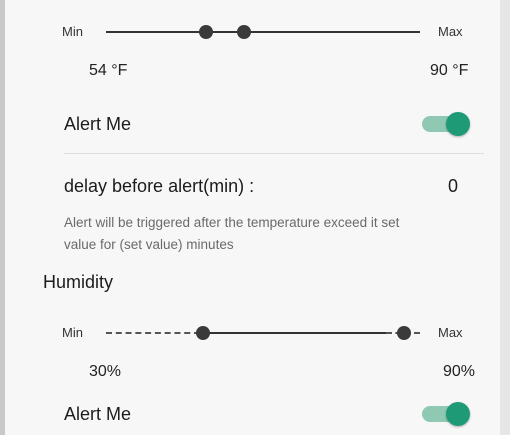 This screenshot has height=435, width=510. Describe the element at coordinates (206, 32) in the screenshot. I see `temperature-low-thumb` at that location.